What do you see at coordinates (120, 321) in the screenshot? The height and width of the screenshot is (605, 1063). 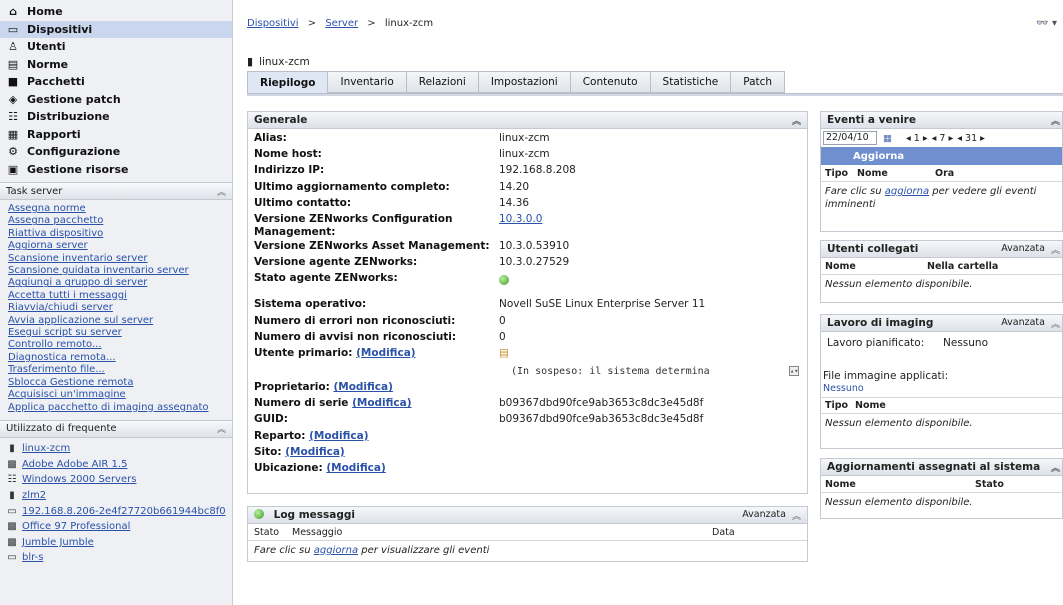 I see `task-link: Avvia applicazione sul server` at bounding box center [120, 321].